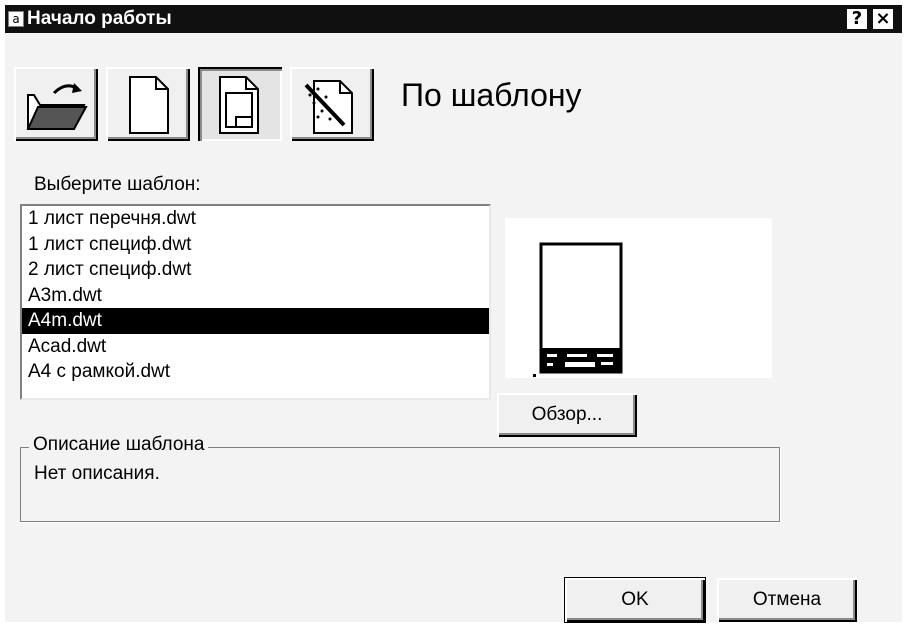 The image size is (907, 627). I want to click on template-page-icon, so click(239, 105).